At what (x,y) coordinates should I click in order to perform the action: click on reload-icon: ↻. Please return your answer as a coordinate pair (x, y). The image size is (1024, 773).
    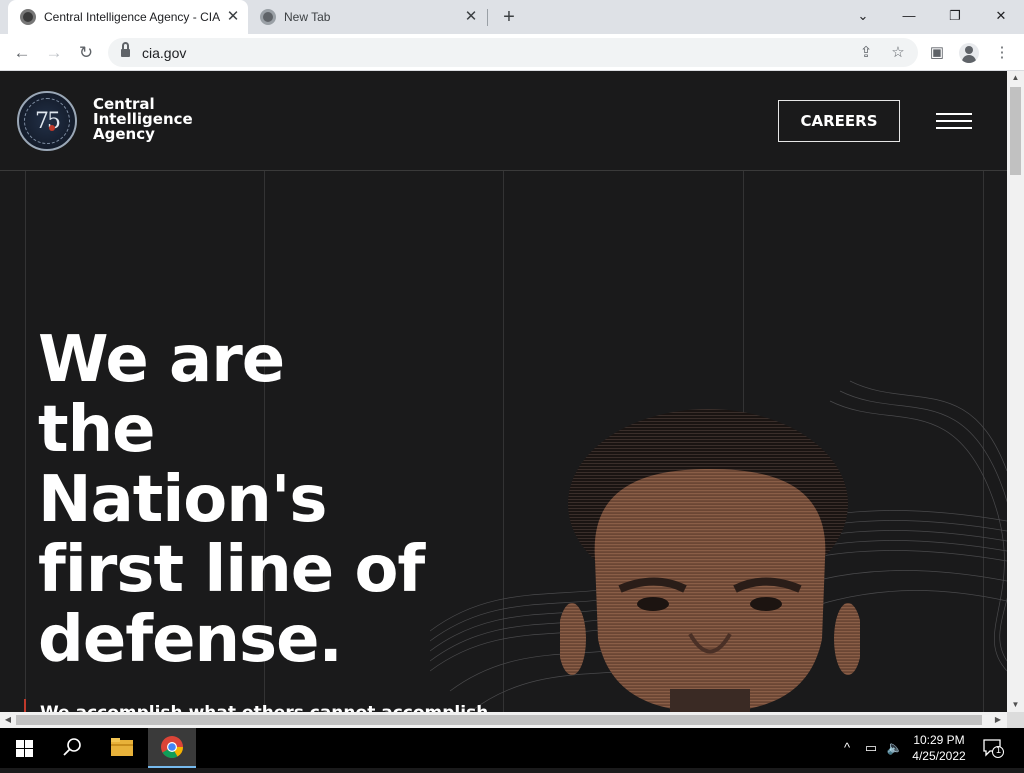
    Looking at the image, I should click on (86, 53).